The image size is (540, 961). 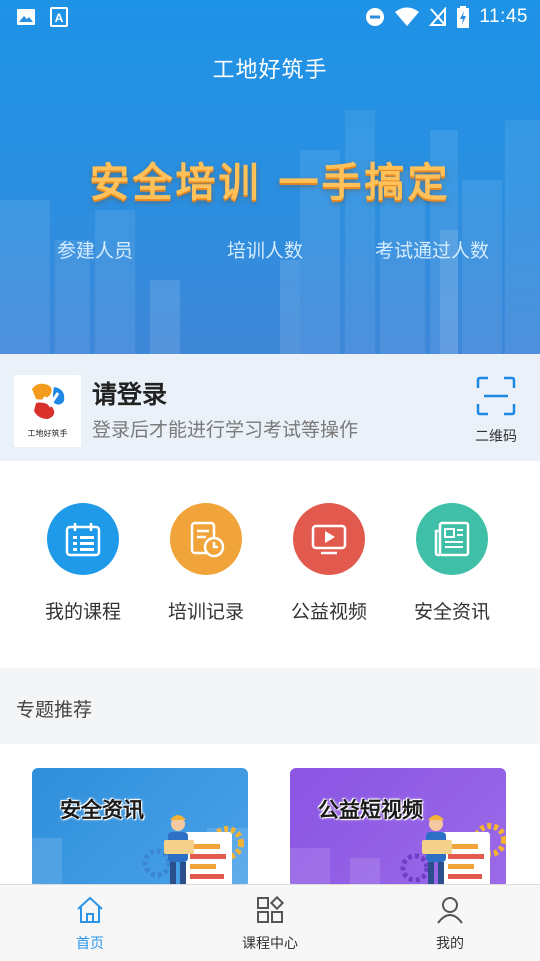 What do you see at coordinates (270, 18) in the screenshot?
I see `status-bar: A 11:45` at bounding box center [270, 18].